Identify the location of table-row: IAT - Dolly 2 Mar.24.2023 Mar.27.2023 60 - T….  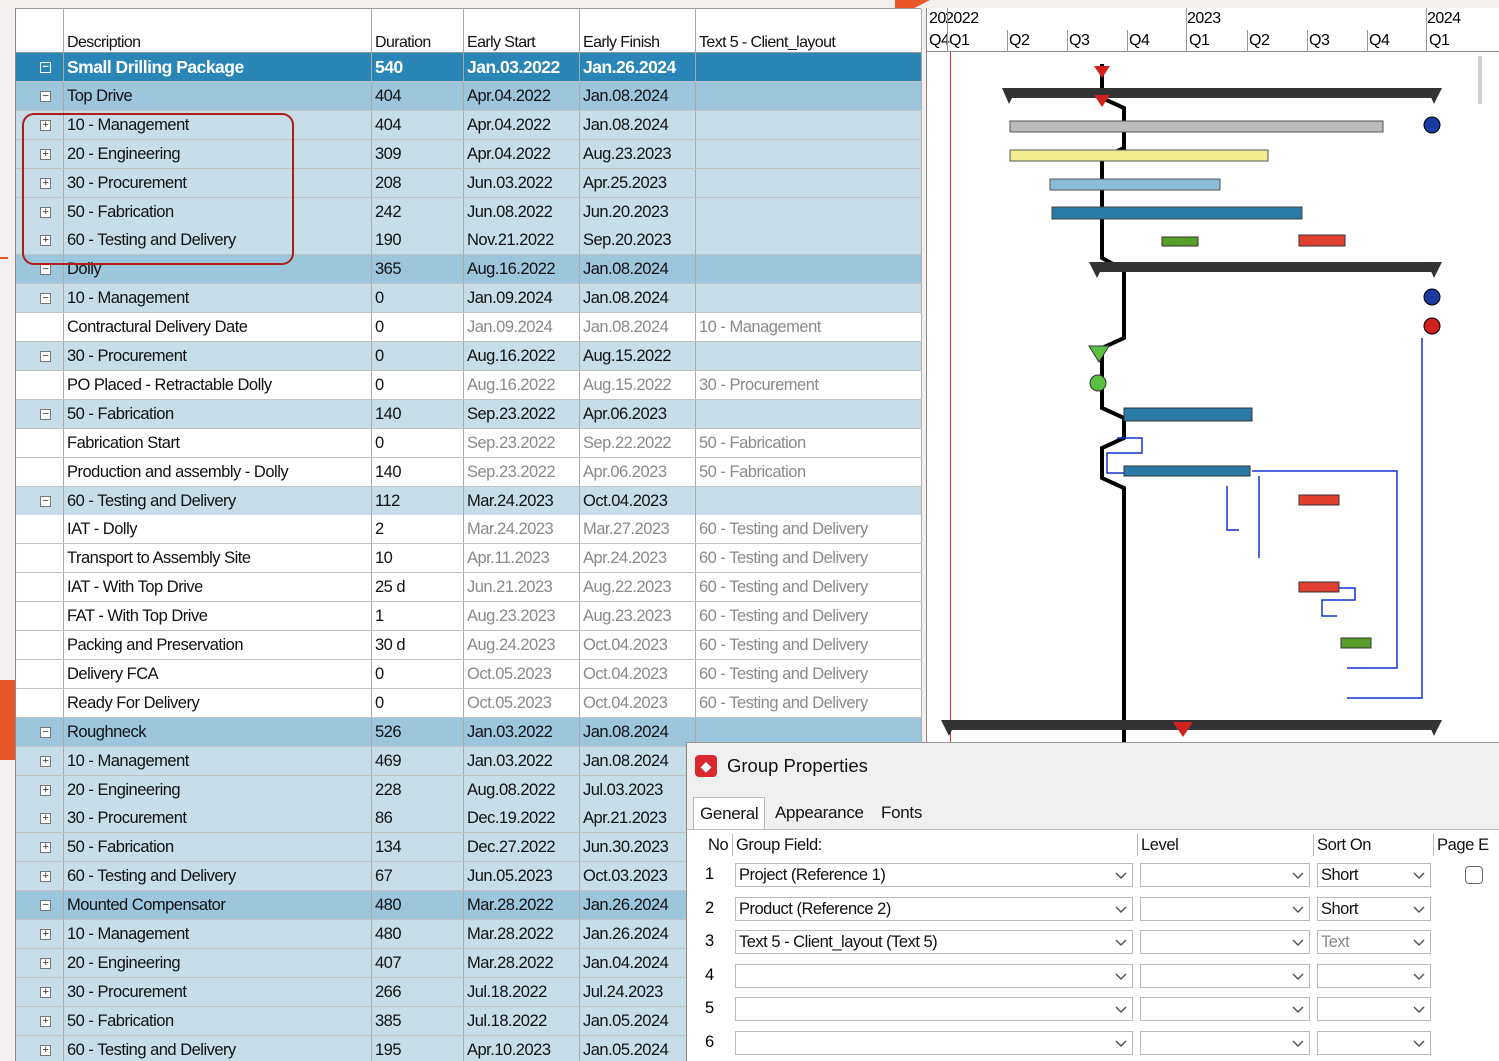
(469, 530).